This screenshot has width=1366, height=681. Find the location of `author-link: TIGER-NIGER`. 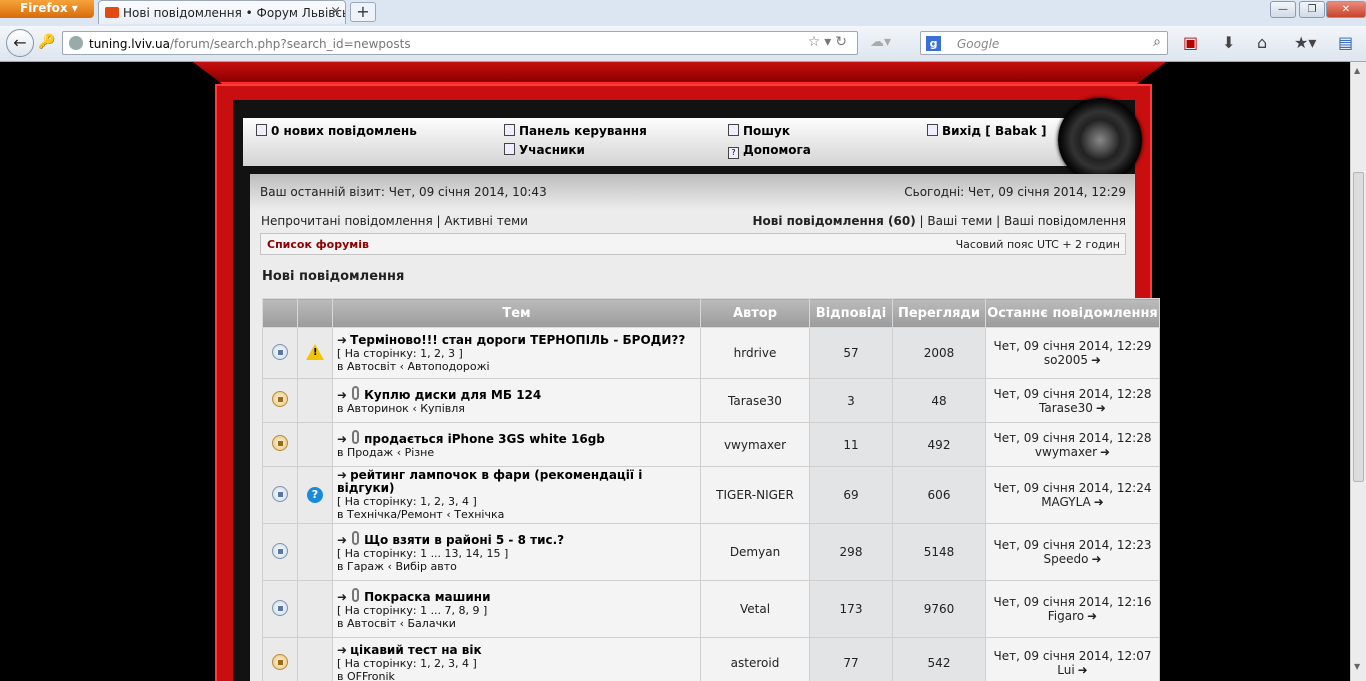

author-link: TIGER-NIGER is located at coordinates (755, 495).